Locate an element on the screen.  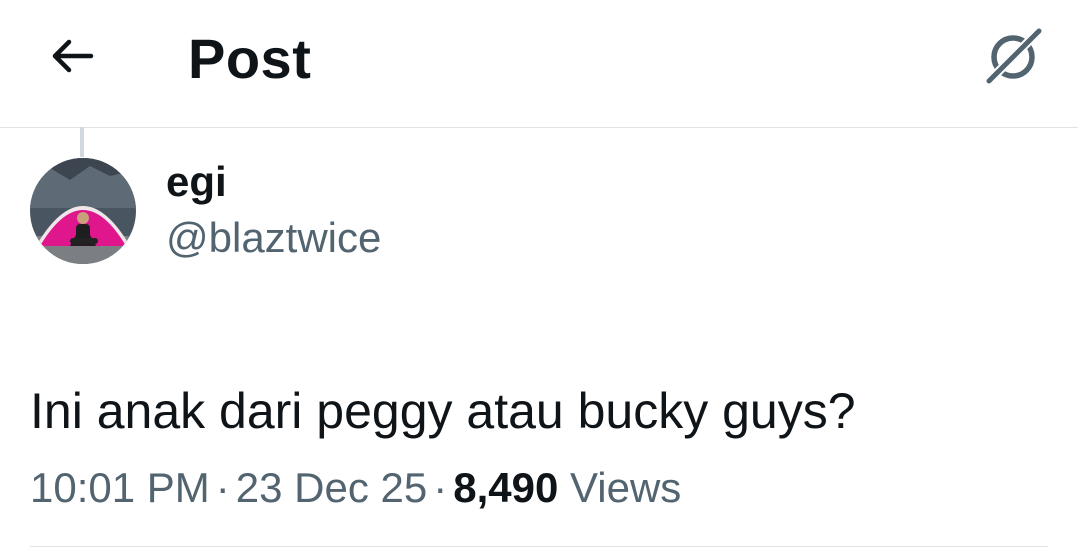
divider is located at coordinates (539, 546).